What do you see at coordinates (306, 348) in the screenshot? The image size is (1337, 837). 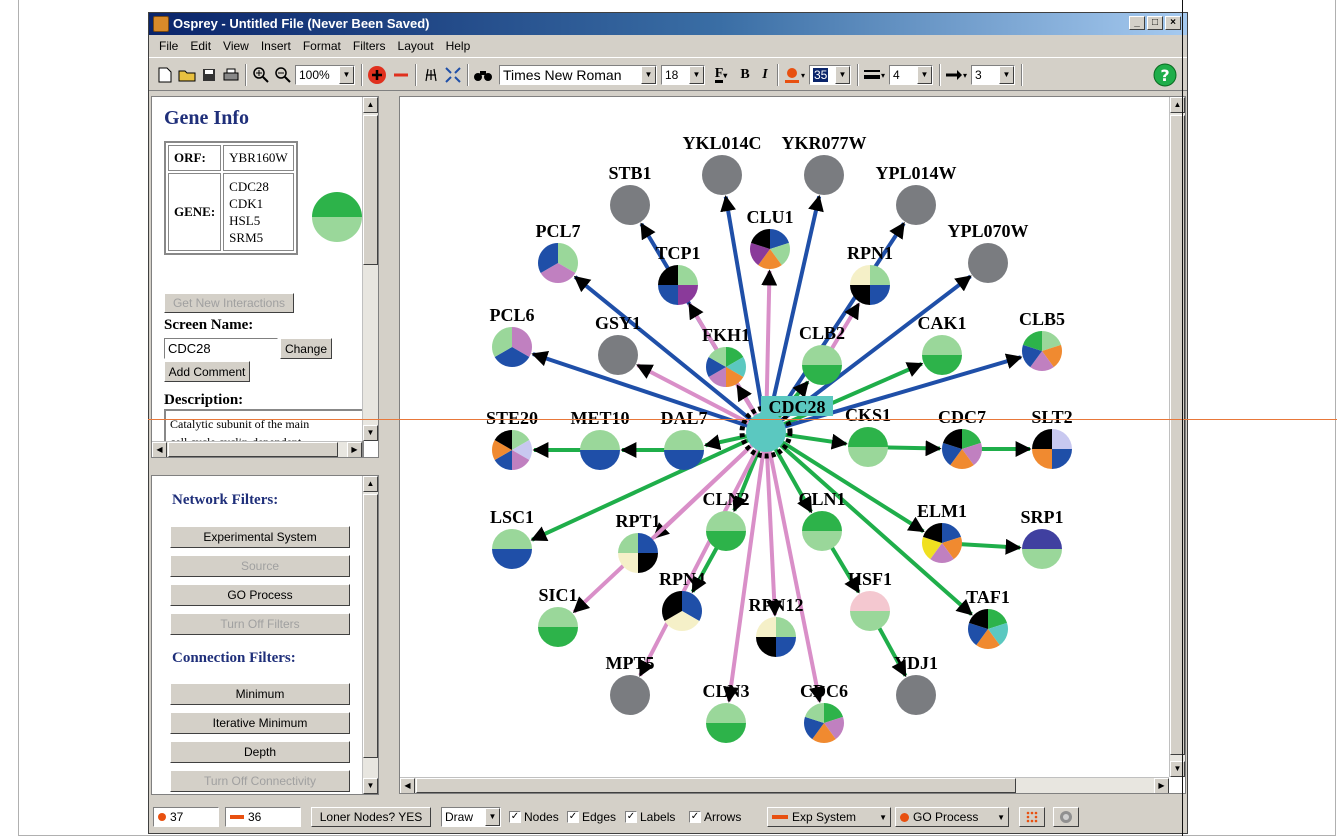 I see `change-button: Change` at bounding box center [306, 348].